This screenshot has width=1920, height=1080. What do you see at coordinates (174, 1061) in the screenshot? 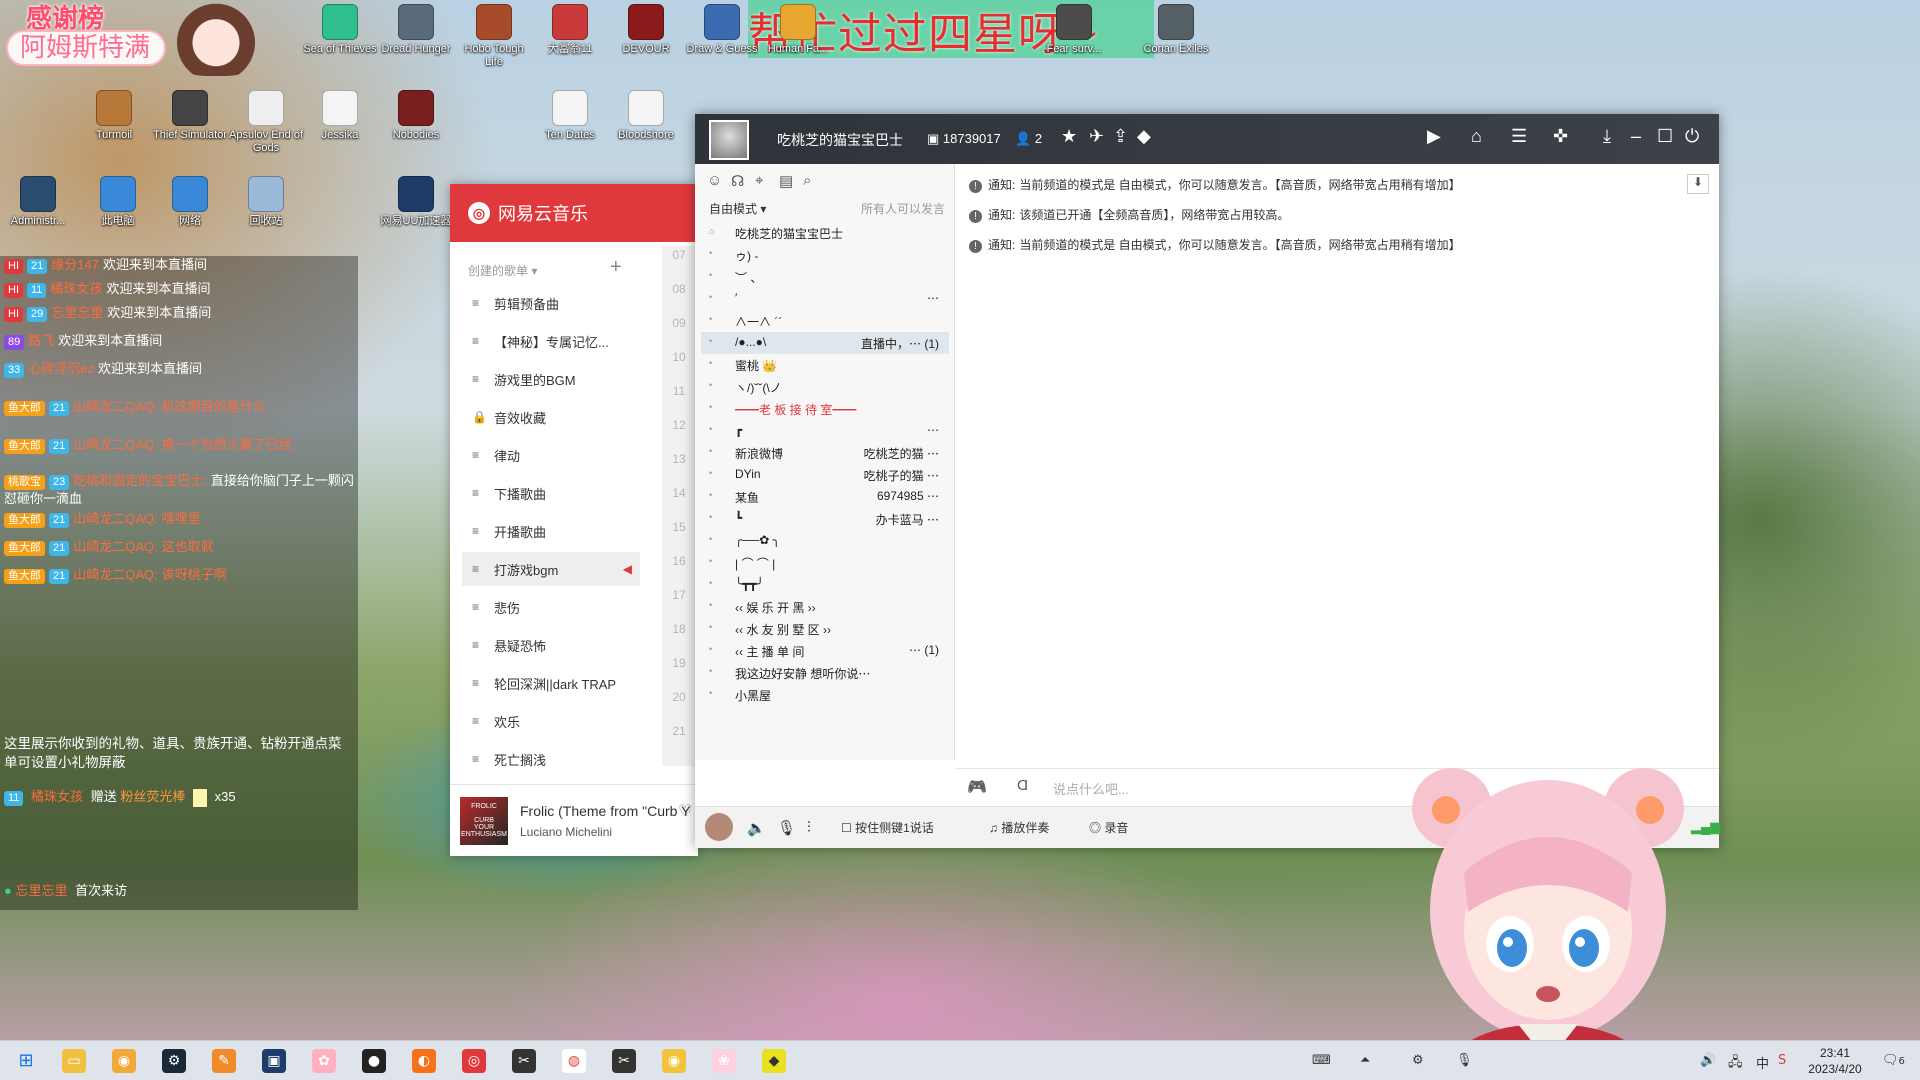
I see `steam-icon: ⚙` at bounding box center [174, 1061].